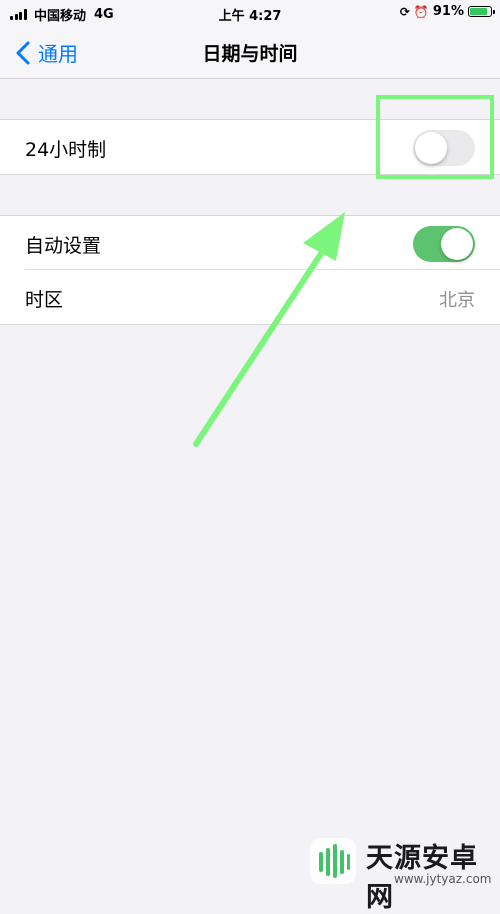  What do you see at coordinates (405, 870) in the screenshot?
I see `watermark: 天源安卓网 www.jytyaz.com` at bounding box center [405, 870].